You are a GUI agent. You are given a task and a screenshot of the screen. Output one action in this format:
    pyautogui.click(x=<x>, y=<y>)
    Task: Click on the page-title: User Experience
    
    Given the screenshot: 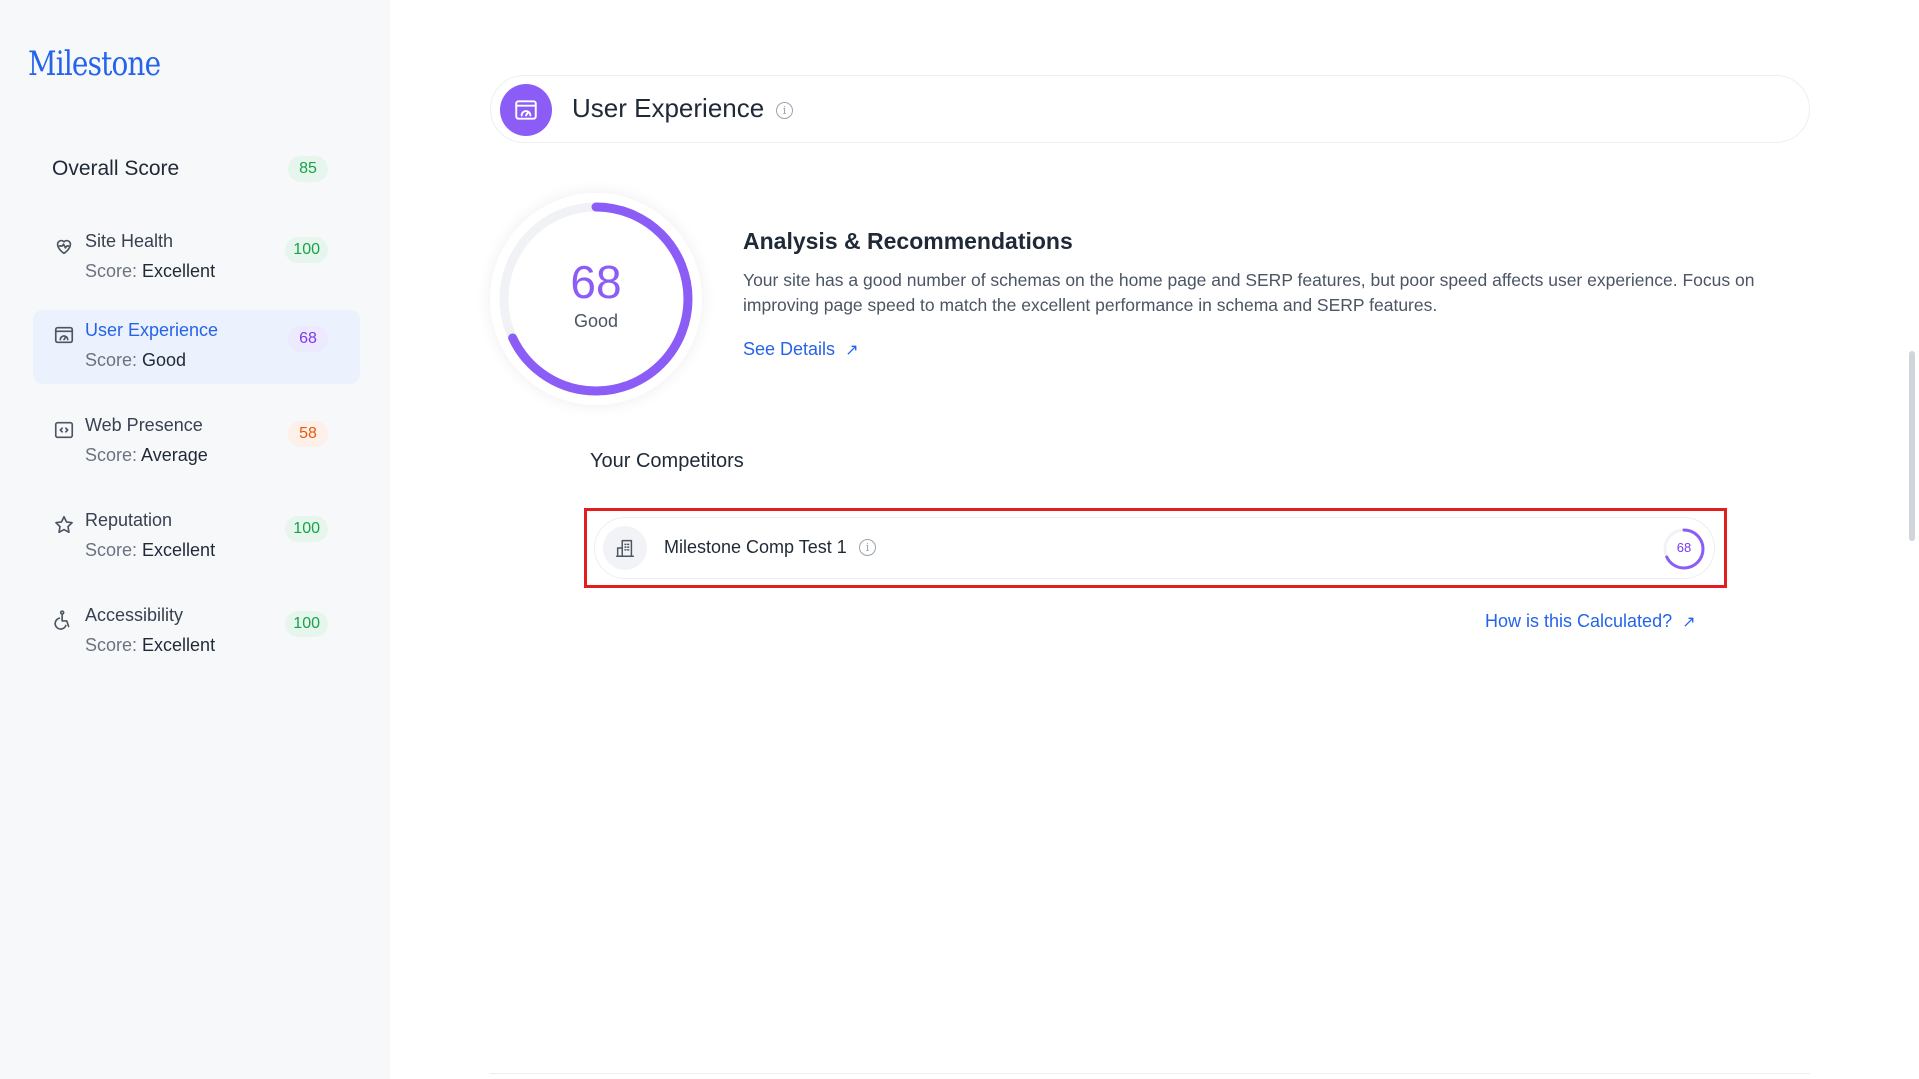 What is the action you would take?
    pyautogui.click(x=668, y=108)
    